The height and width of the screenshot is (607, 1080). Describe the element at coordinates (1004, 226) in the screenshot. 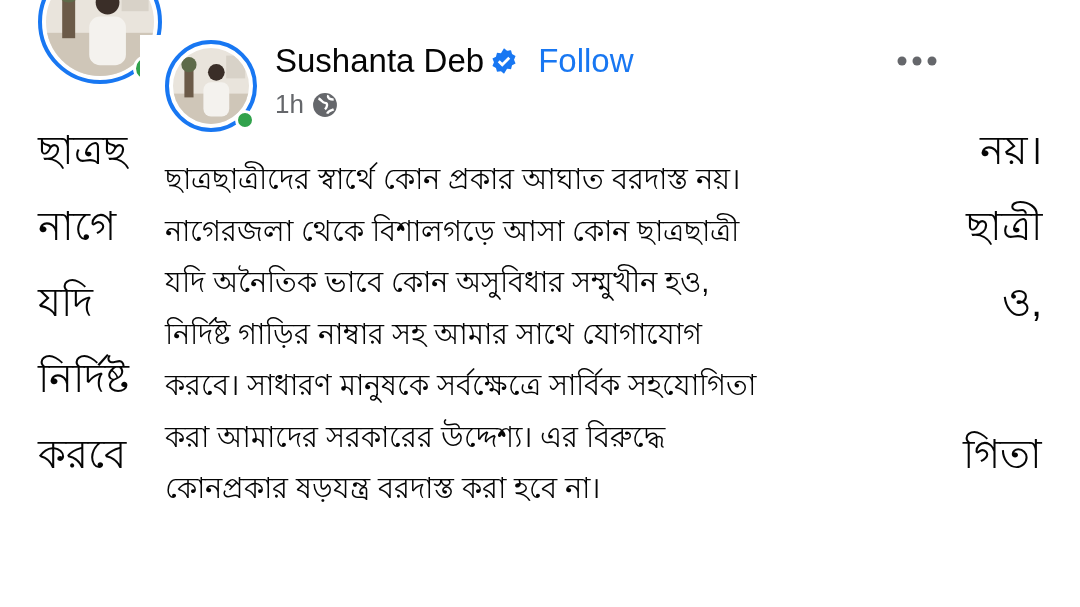

I see `post-text: ছাত্রী` at that location.